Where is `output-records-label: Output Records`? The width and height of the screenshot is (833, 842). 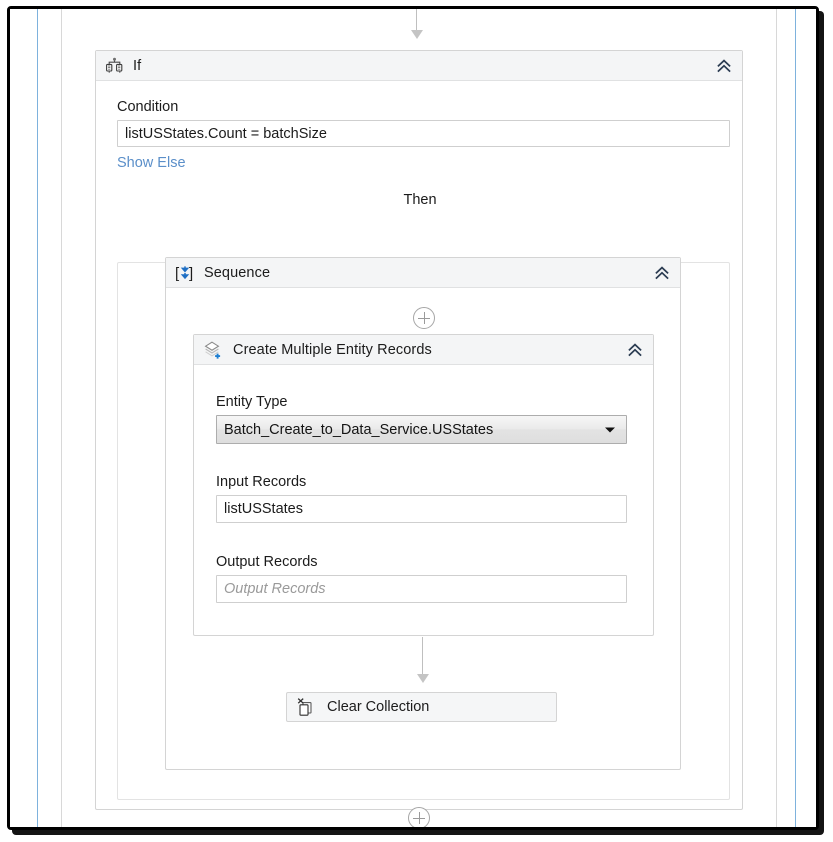
output-records-label: Output Records is located at coordinates (267, 562).